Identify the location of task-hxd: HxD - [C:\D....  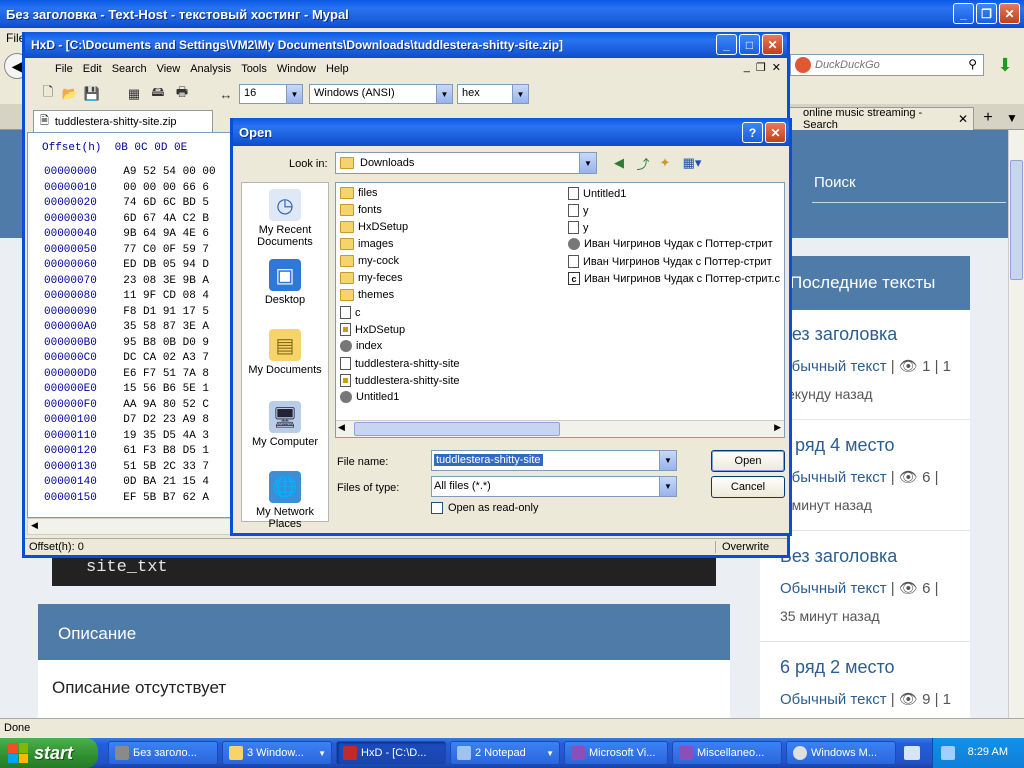
(391, 753).